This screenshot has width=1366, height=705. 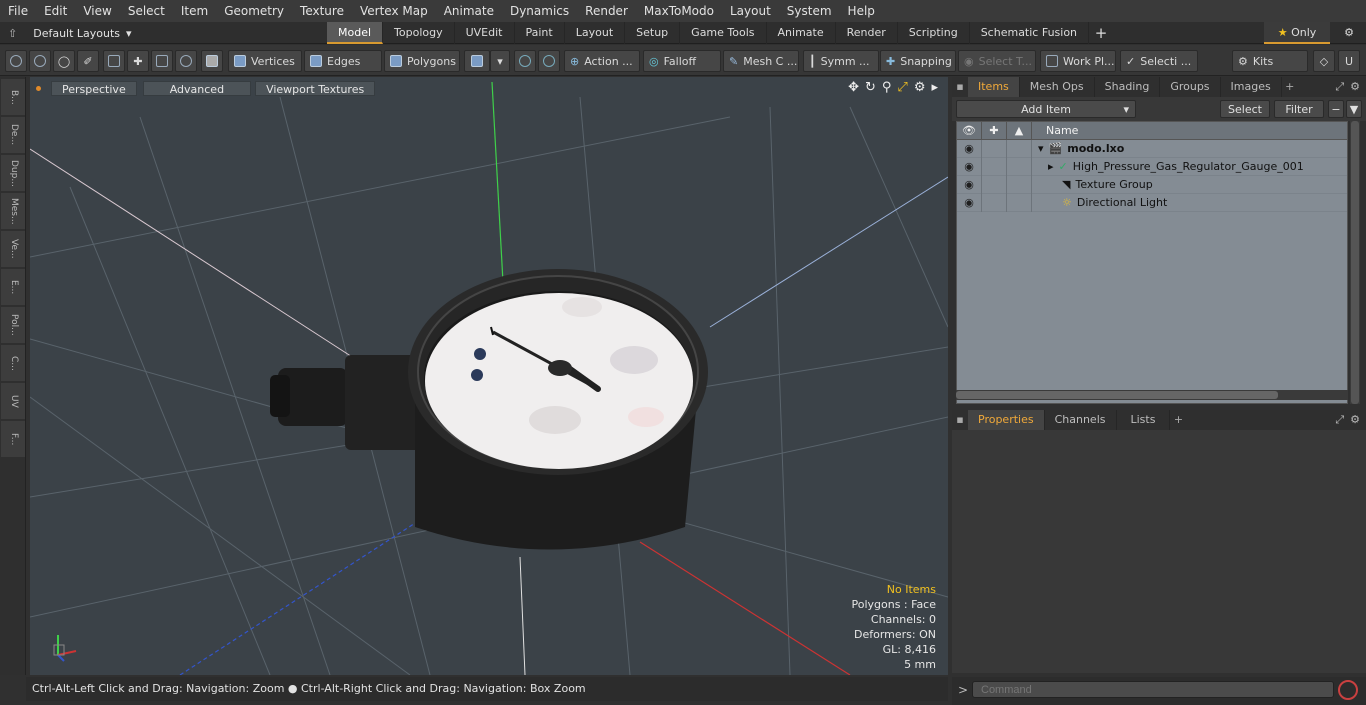 I want to click on filter-button: Filter, so click(x=1299, y=109).